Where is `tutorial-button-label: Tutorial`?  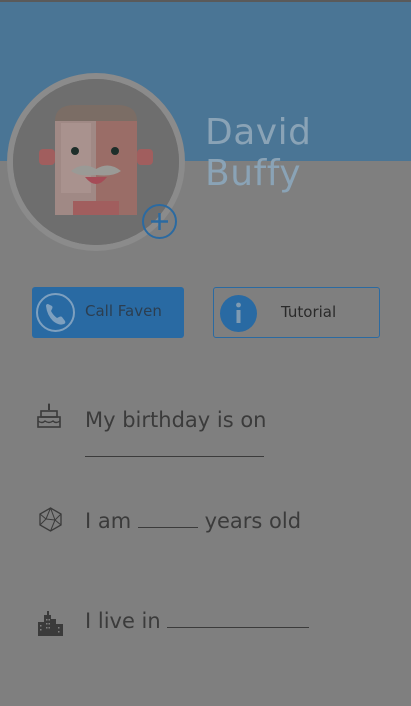
tutorial-button-label: Tutorial is located at coordinates (309, 312).